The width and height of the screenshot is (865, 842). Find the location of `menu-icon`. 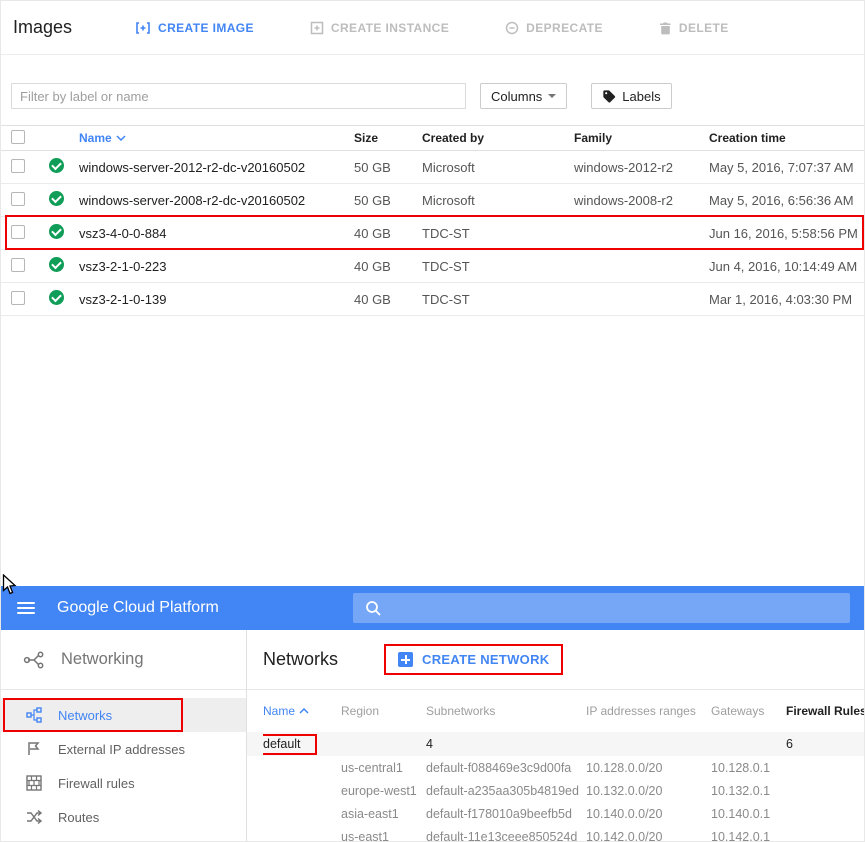

menu-icon is located at coordinates (26, 608).